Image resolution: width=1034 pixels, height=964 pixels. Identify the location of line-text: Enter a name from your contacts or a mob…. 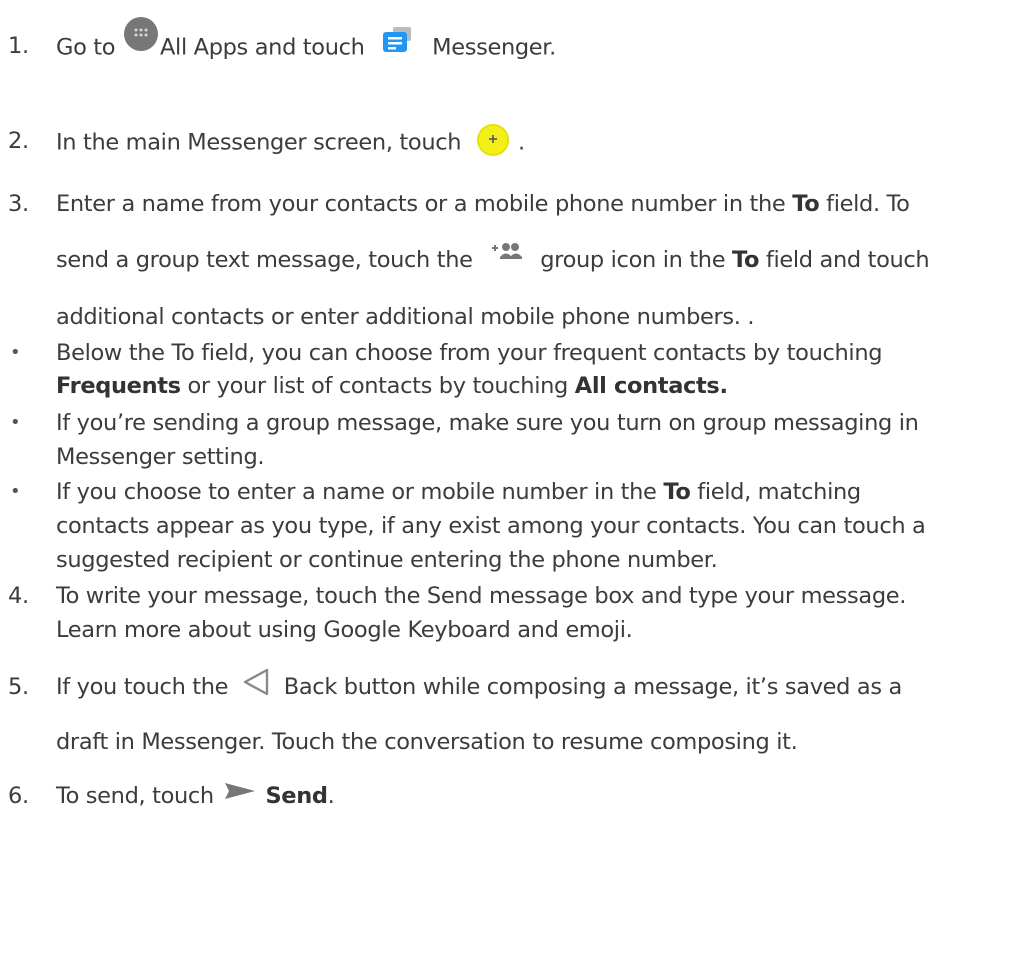
(483, 204).